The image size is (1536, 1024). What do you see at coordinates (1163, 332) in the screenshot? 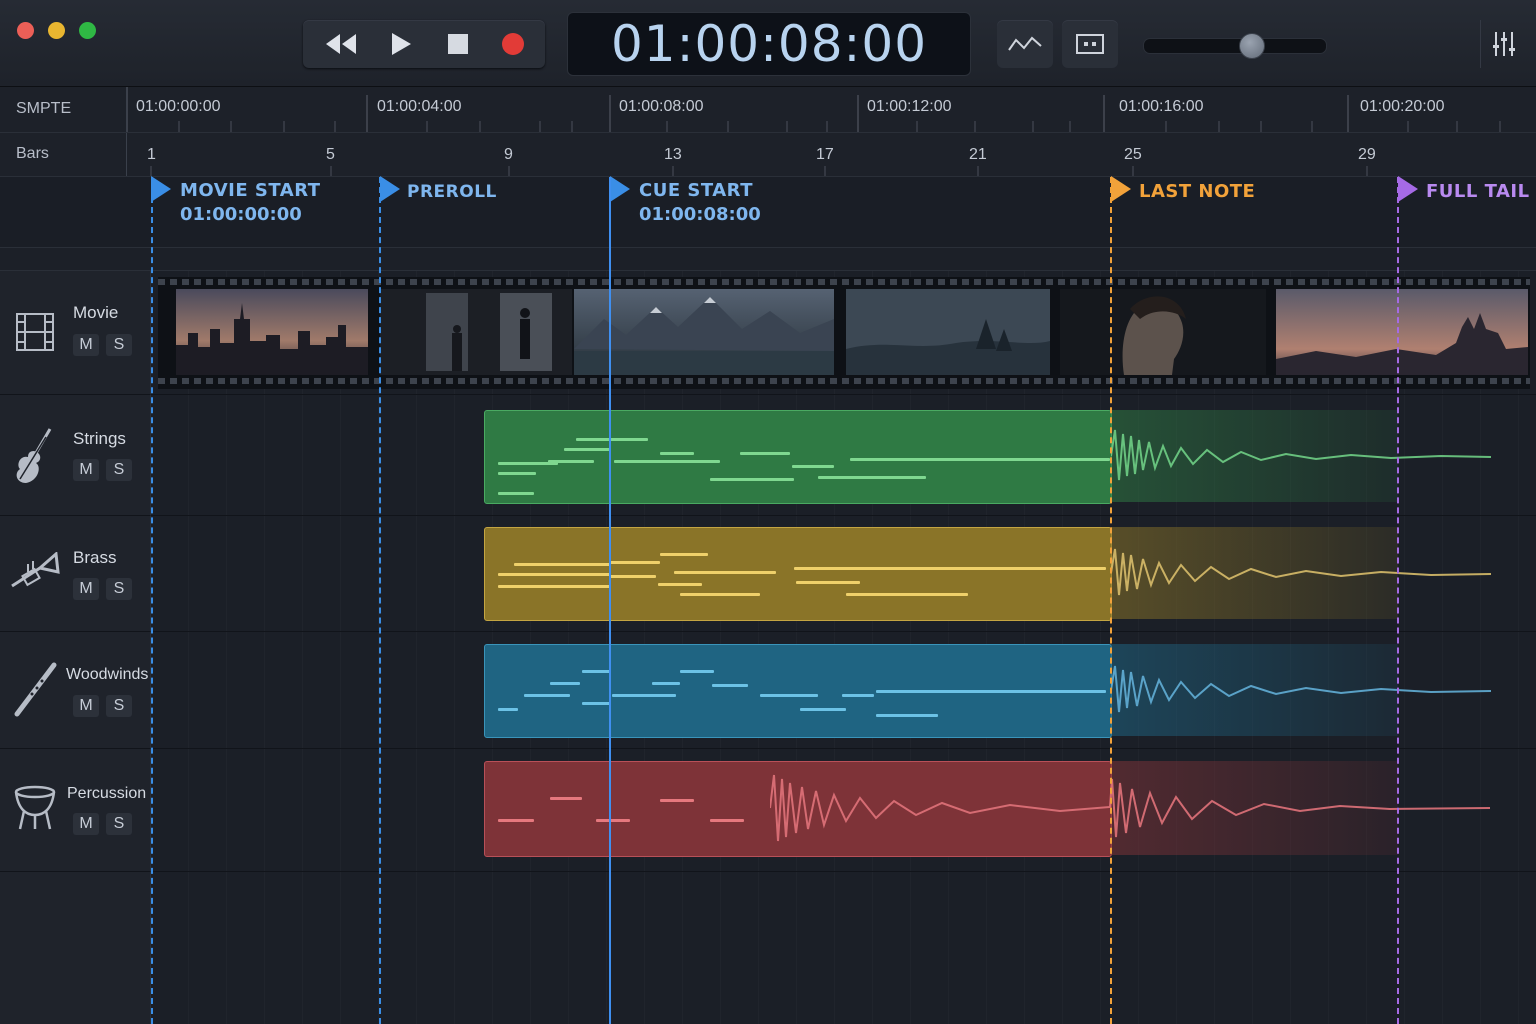
I see `movie-thumbnail-face` at bounding box center [1163, 332].